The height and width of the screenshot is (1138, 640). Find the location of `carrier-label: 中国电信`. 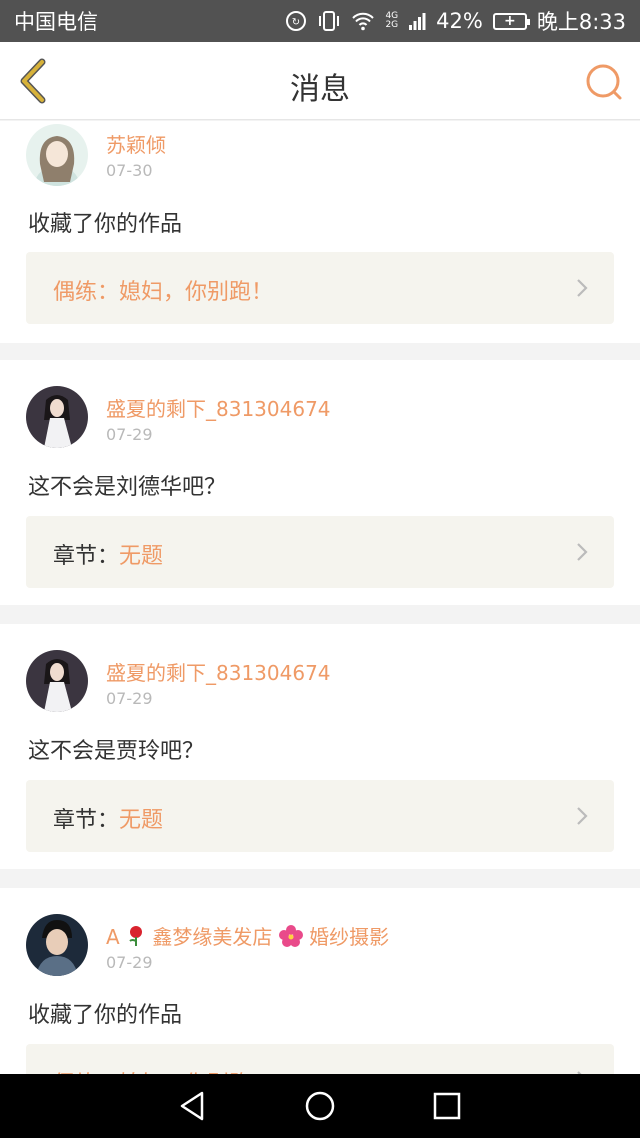

carrier-label: 中国电信 is located at coordinates (56, 22).